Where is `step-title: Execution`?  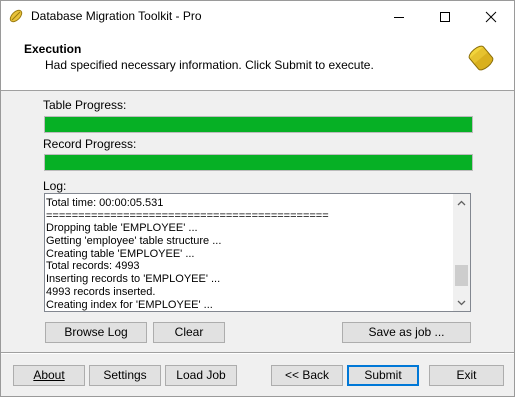
step-title: Execution is located at coordinates (53, 49).